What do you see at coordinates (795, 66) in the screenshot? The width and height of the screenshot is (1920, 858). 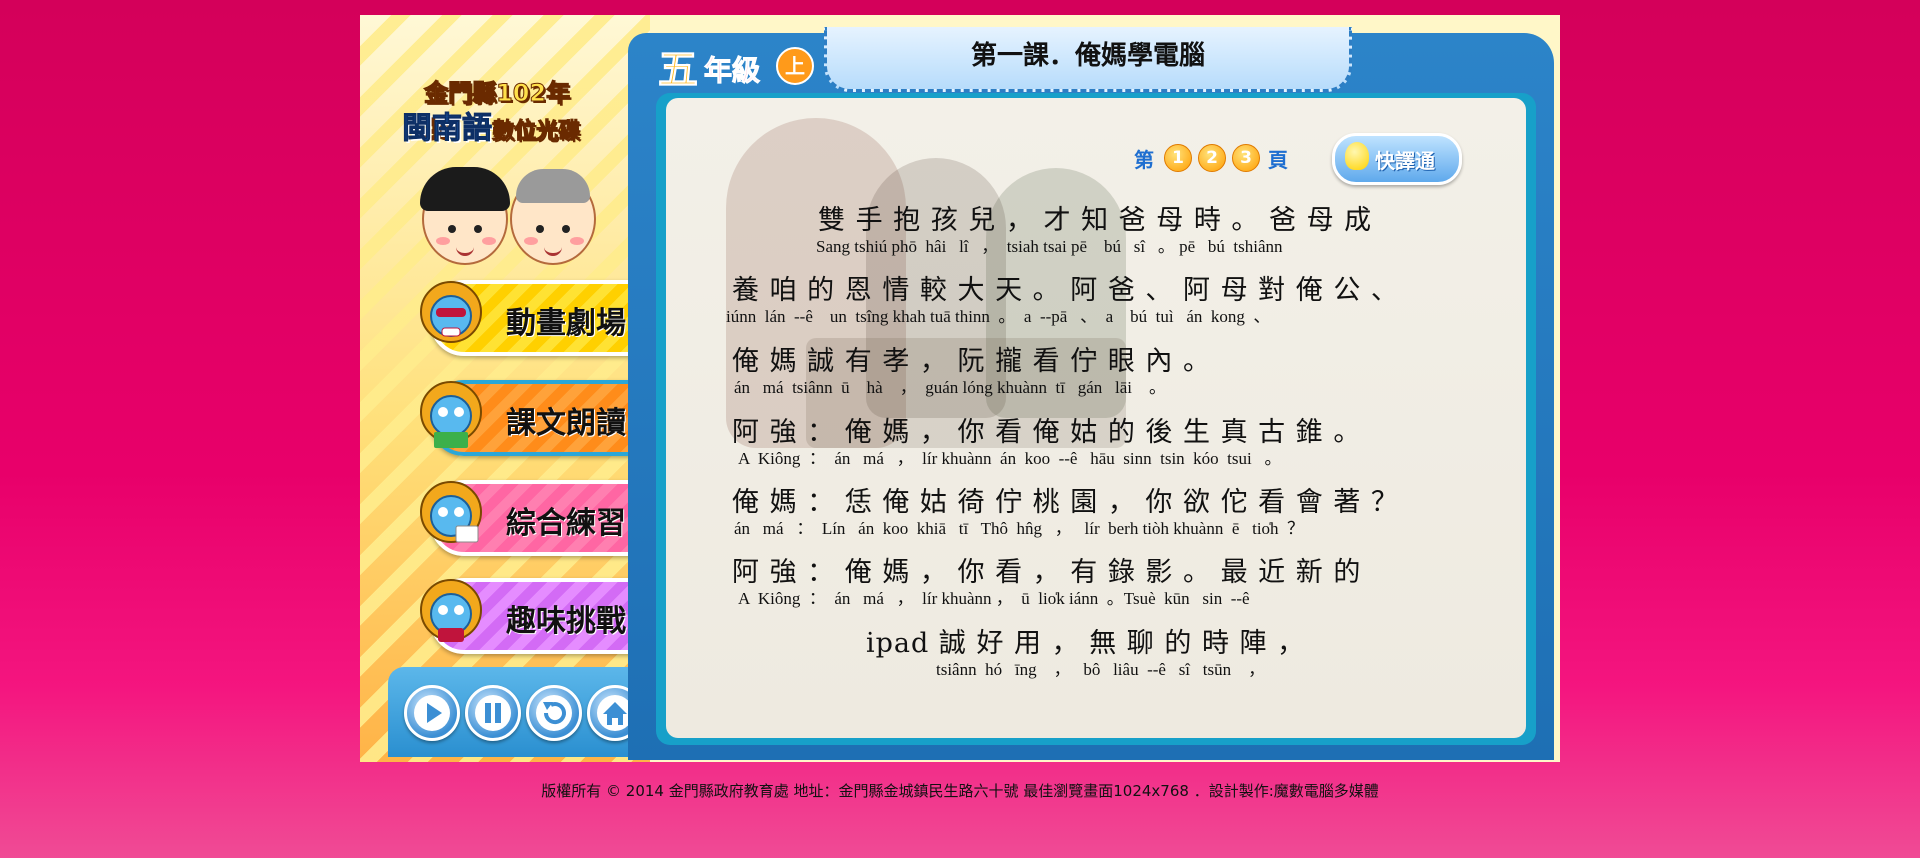 I see `grade-term: 上` at bounding box center [795, 66].